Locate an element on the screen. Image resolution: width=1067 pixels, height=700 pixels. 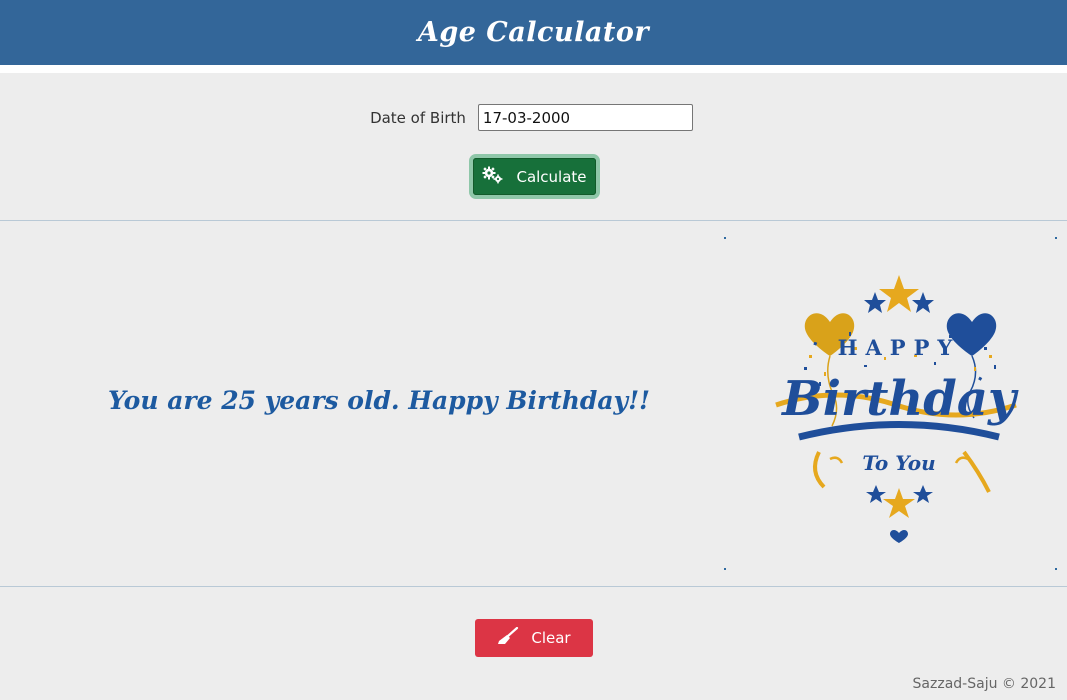
gears-icon is located at coordinates (493, 177).